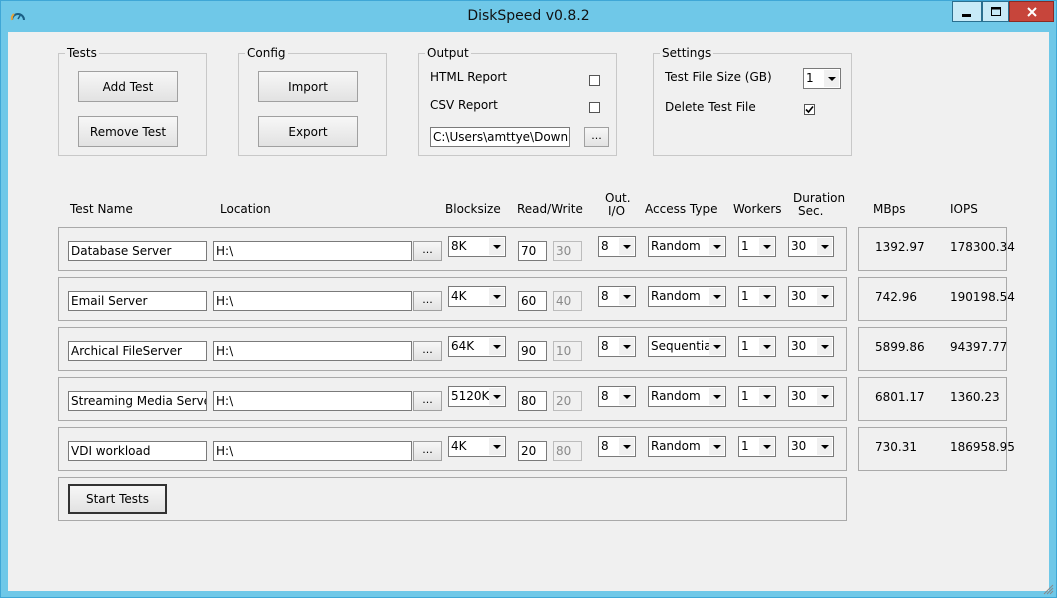 The width and height of the screenshot is (1057, 598). Describe the element at coordinates (811, 211) in the screenshot. I see `col-duration-2: Sec.` at that location.